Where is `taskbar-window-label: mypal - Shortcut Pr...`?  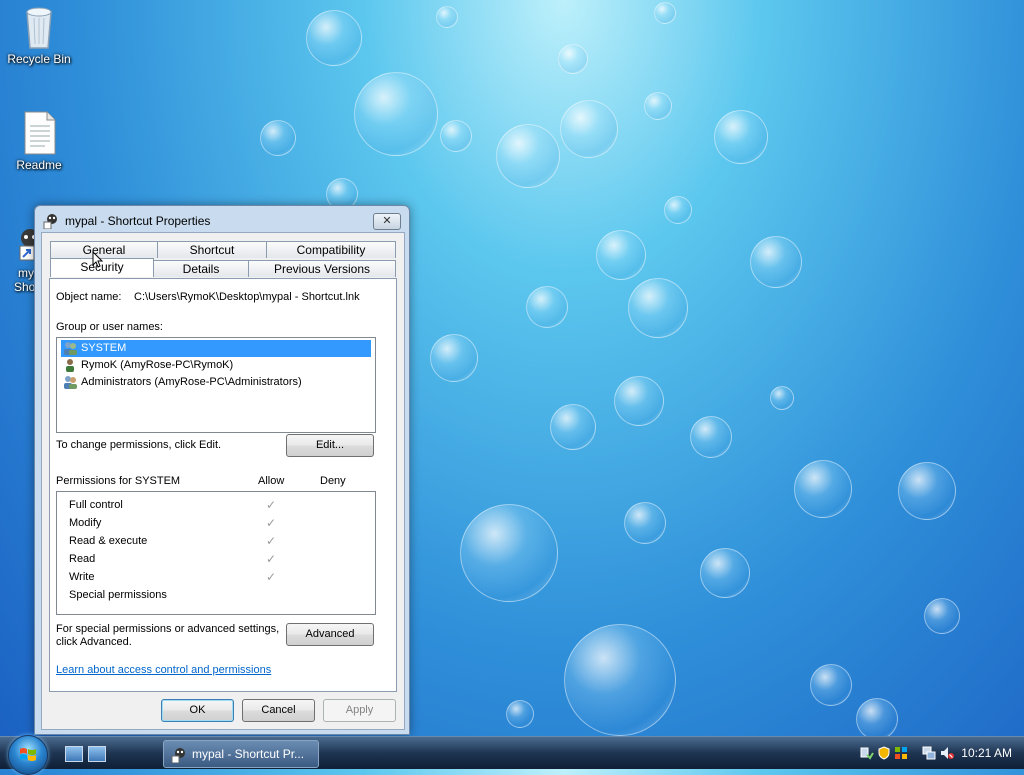
taskbar-window-label: mypal - Shortcut Pr... is located at coordinates (248, 754).